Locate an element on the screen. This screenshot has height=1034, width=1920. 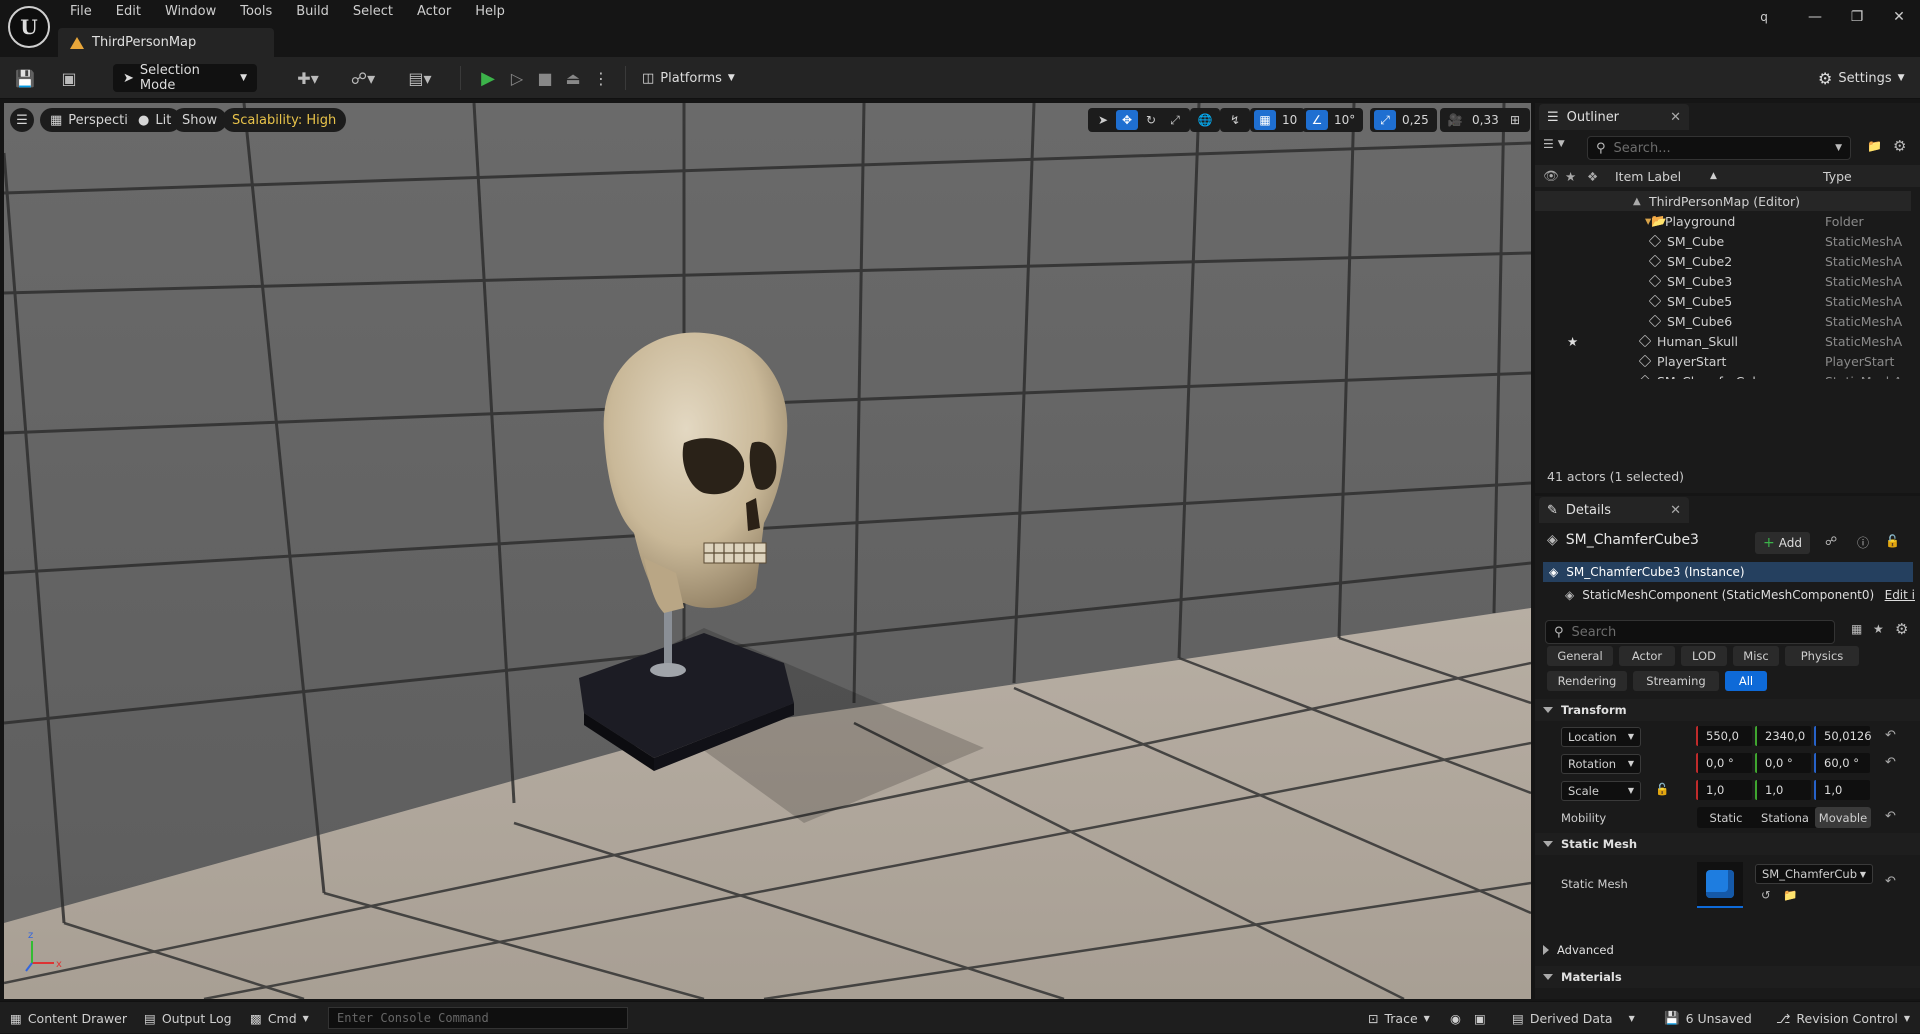
folder-icon: 📁 is located at coordinates (1790, 895).